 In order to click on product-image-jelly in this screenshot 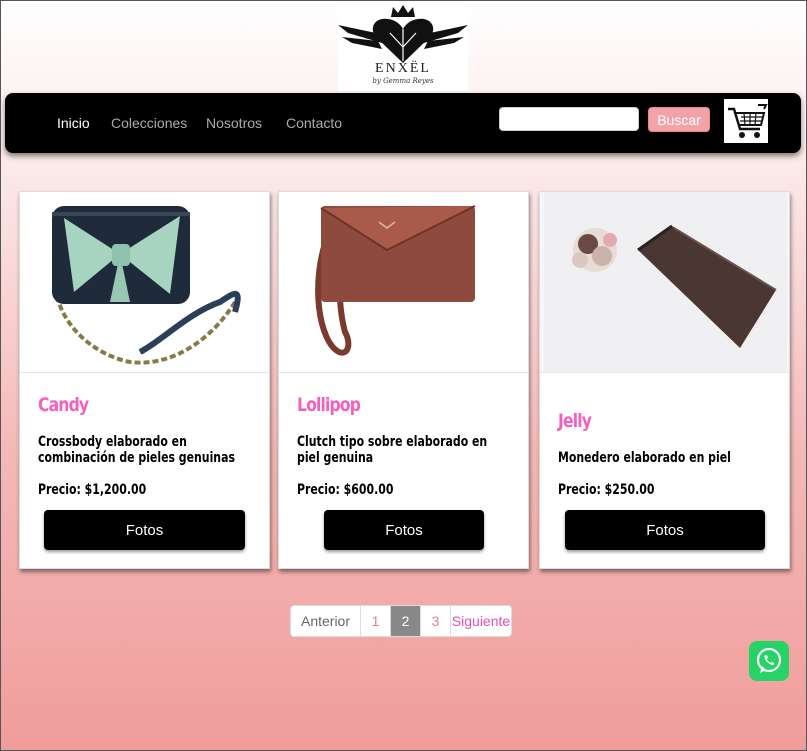, I will do `click(664, 282)`.